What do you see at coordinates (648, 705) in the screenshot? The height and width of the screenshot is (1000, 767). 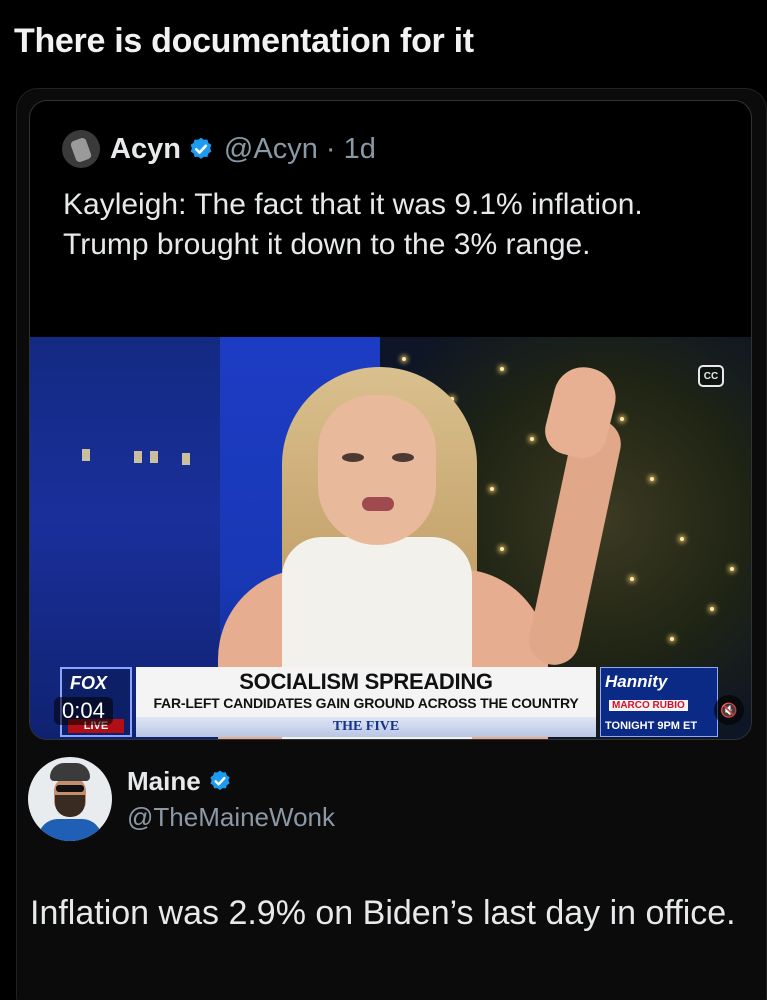 I see `promo-guest: MARCO RUBIO` at bounding box center [648, 705].